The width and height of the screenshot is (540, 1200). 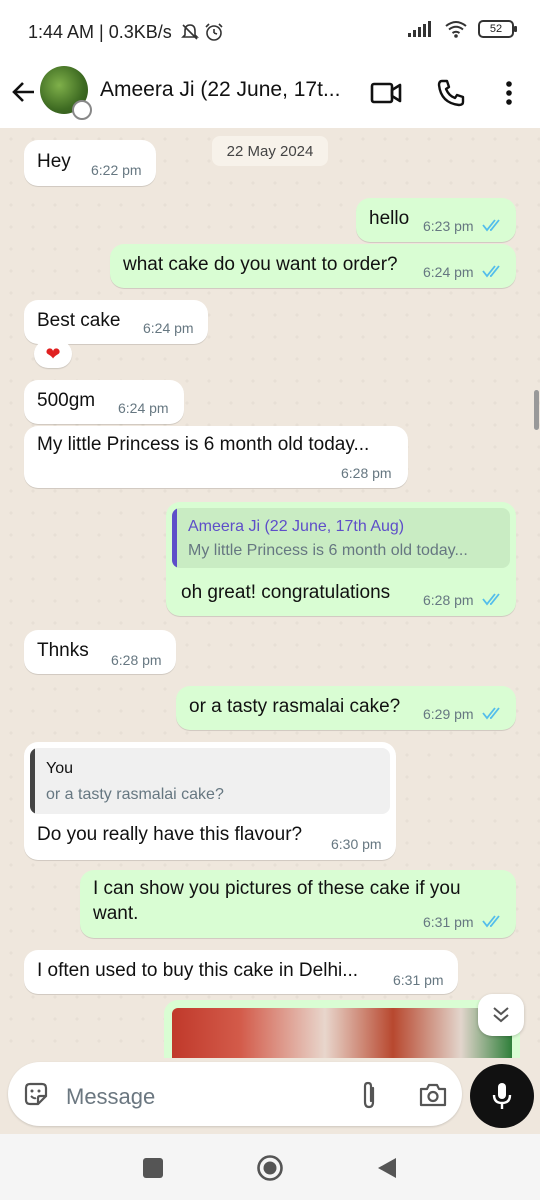 I want to click on message-time: 6:23 pm, so click(x=448, y=226).